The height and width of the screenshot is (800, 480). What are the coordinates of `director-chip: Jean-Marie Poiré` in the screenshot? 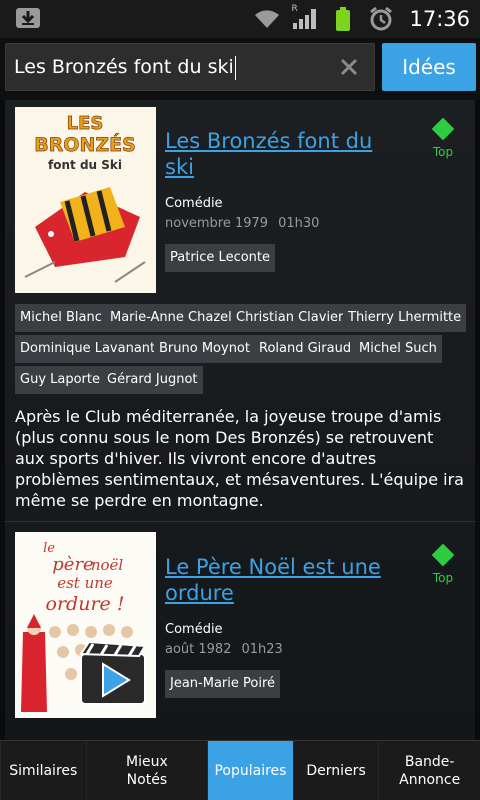 It's located at (222, 684).